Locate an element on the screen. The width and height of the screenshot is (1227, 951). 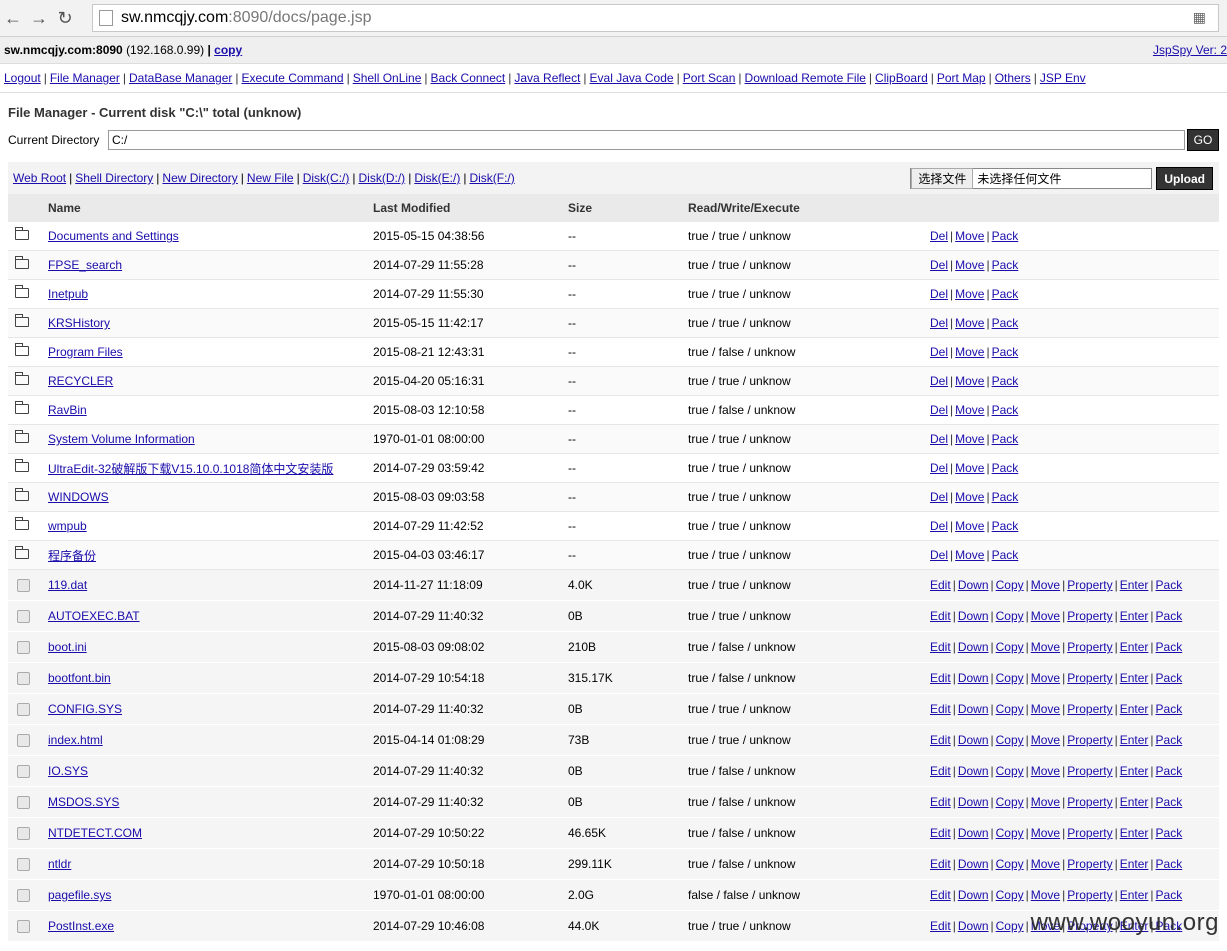
directory-link: Inetpub is located at coordinates (68, 294).